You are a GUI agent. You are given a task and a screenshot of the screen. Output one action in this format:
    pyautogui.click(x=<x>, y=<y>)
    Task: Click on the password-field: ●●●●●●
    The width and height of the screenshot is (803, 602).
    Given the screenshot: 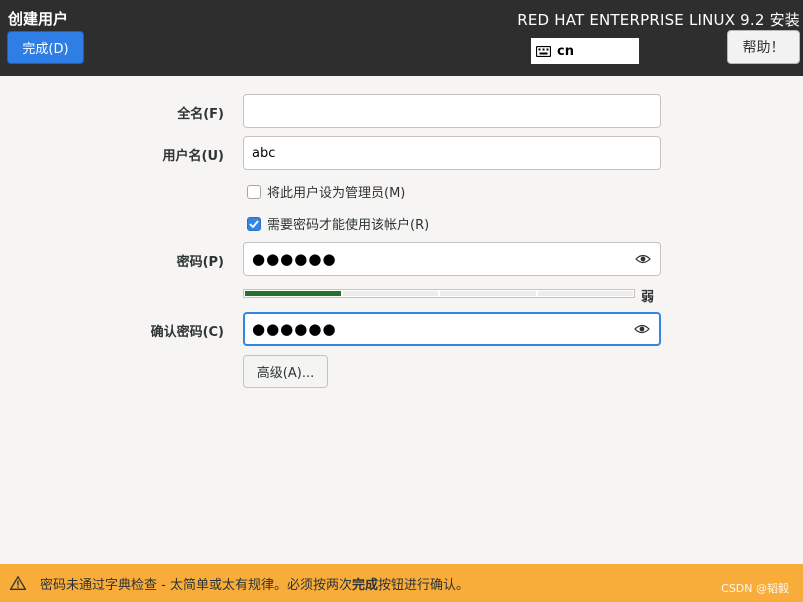 What is the action you would take?
    pyautogui.click(x=452, y=259)
    